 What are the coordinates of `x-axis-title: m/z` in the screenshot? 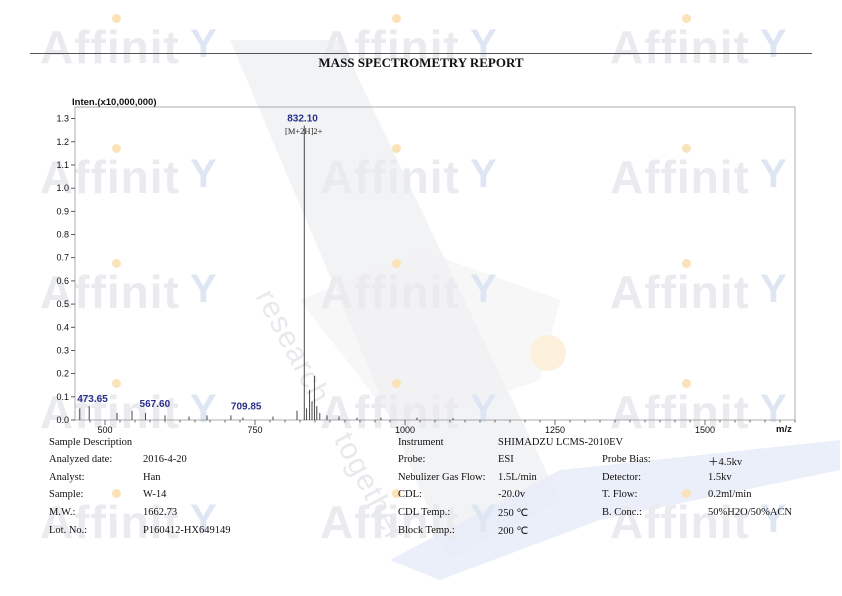 It's located at (784, 429).